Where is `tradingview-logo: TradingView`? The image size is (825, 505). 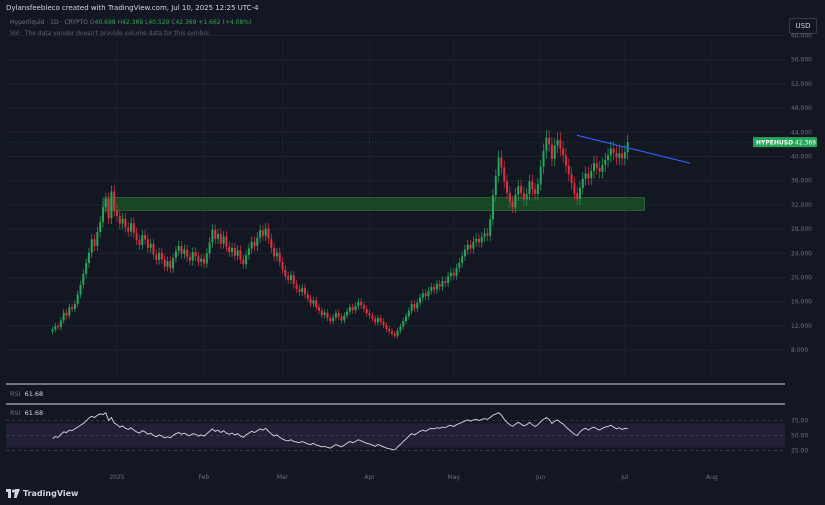
tradingview-logo: TradingView is located at coordinates (42, 493).